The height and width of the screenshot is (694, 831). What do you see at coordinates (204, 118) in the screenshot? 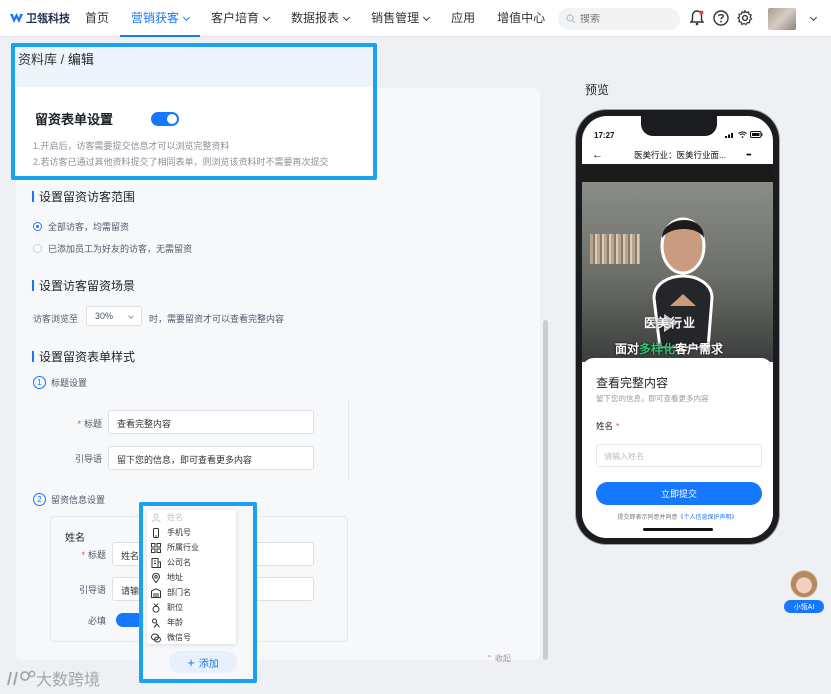
I see `lead-form-row: 留资表单设置` at bounding box center [204, 118].